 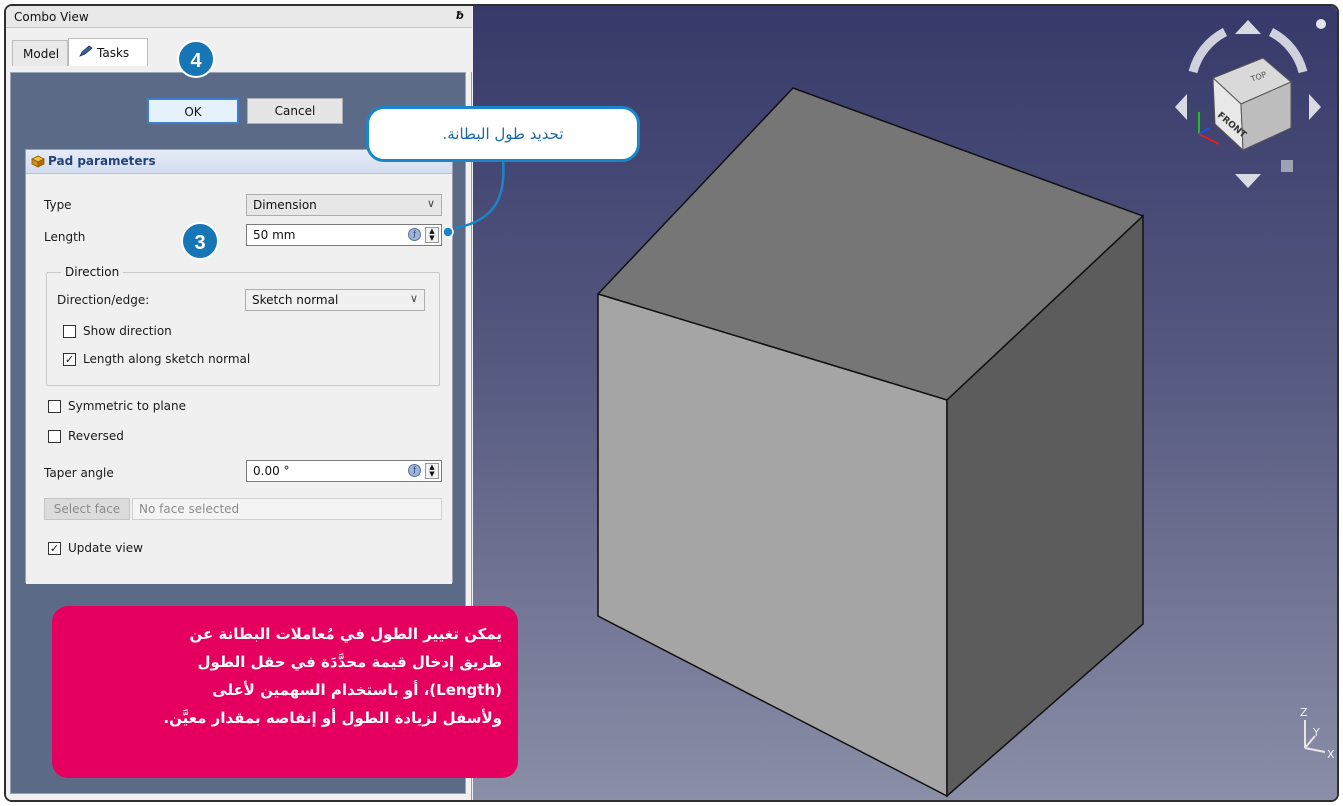 I want to click on note-line-2: طريق إدخال قيمة محدَّدَة في حقل الطول, so click(x=349, y=662).